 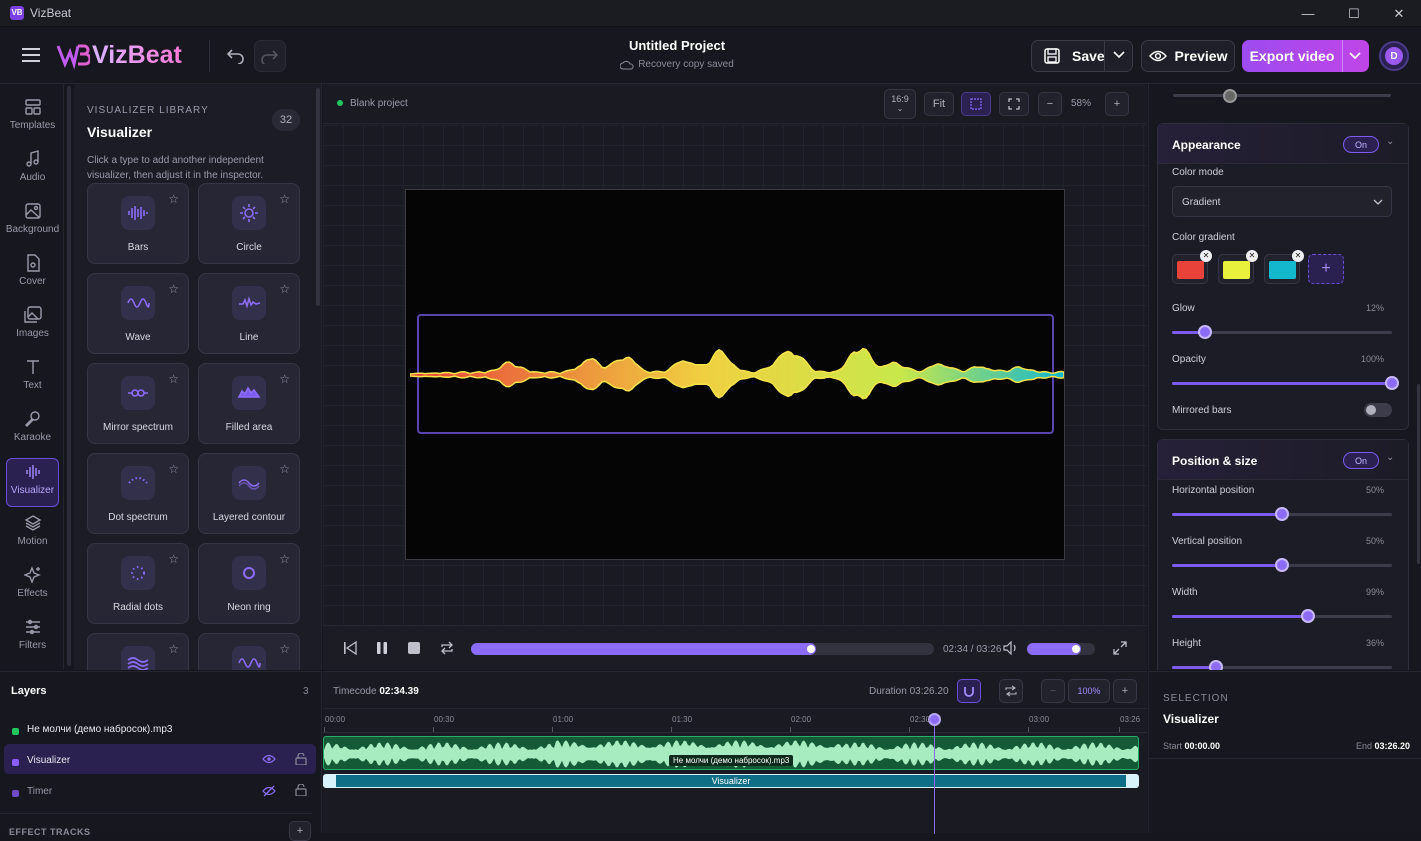 I want to click on export-video-button: Export video, so click(x=1292, y=56).